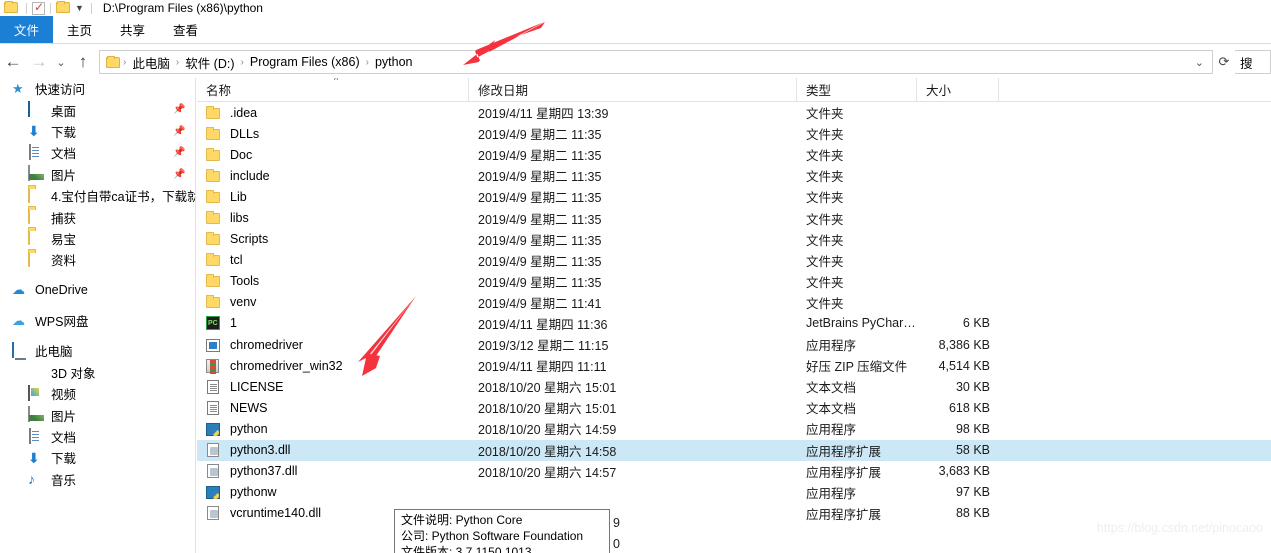 The image size is (1271, 553). I want to click on file-name-cell: DLLs, so click(333, 134).